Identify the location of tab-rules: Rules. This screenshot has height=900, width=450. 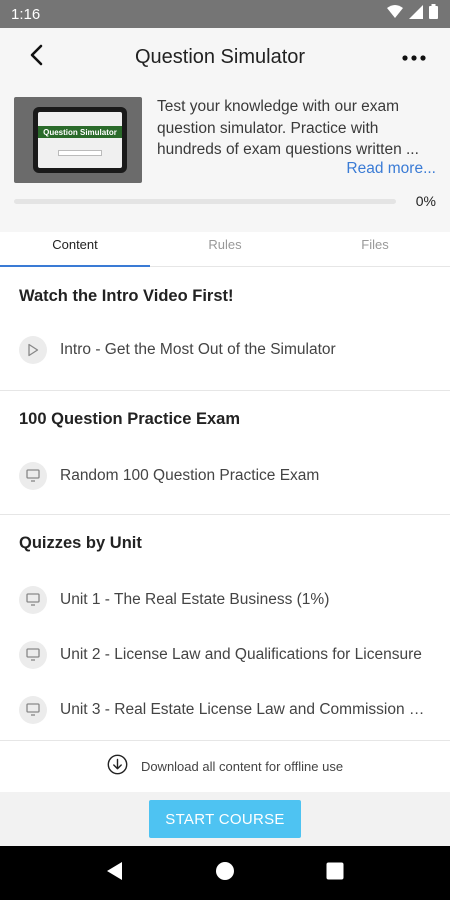
(225, 249).